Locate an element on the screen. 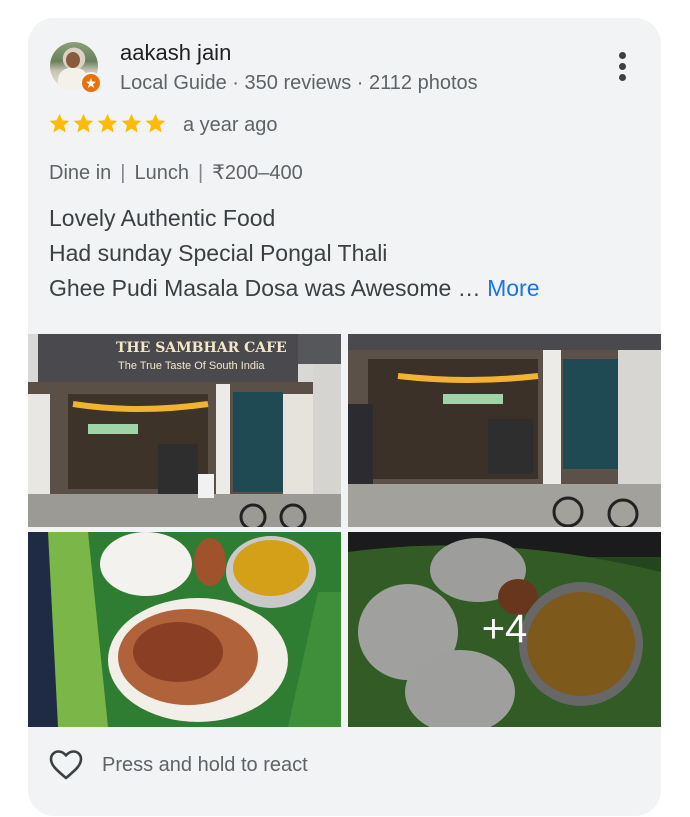 Image resolution: width=690 pixels, height=817 pixels. sign-tagline: The True Taste Of South India is located at coordinates (191, 366).